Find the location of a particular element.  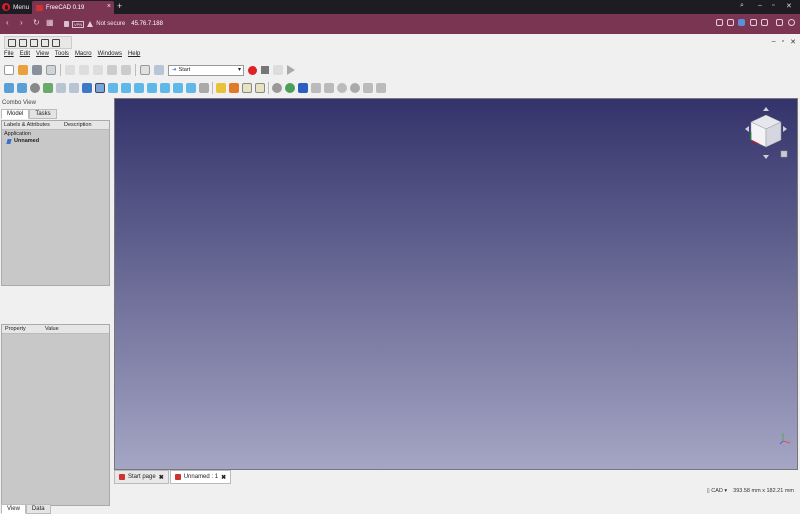

speed-dial-icon: ▦ is located at coordinates (50, 22).